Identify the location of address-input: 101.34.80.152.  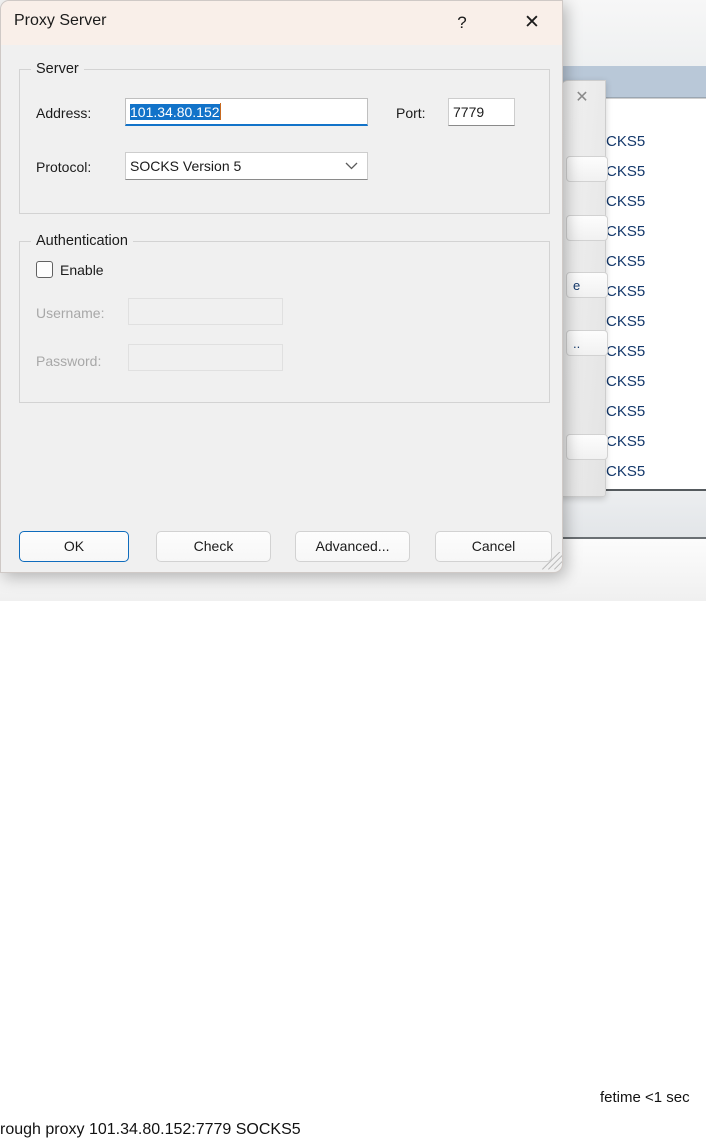
(246, 112).